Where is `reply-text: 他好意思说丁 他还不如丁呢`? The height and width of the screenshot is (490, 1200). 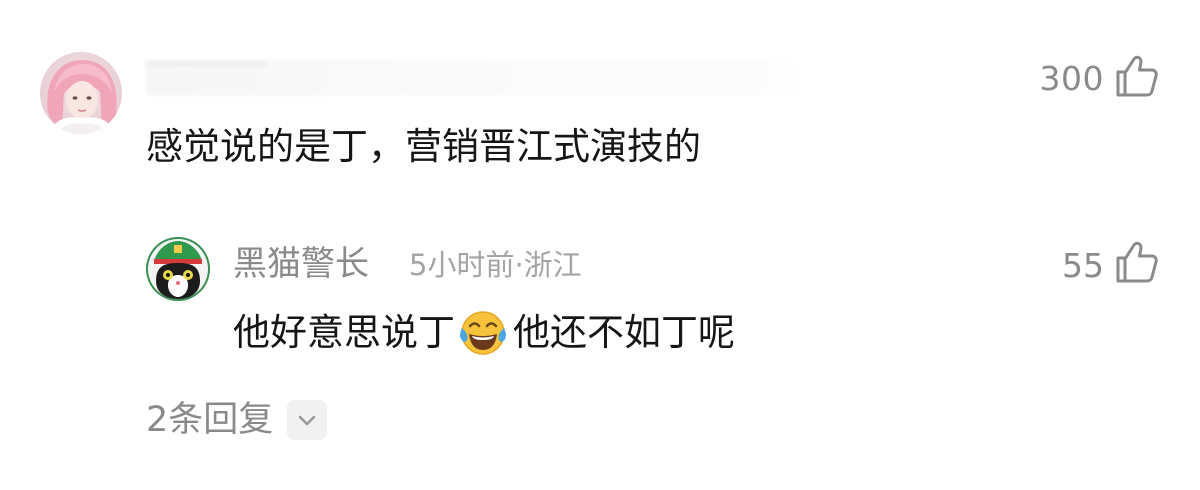 reply-text: 他好意思说丁 他还不如丁呢 is located at coordinates (484, 333).